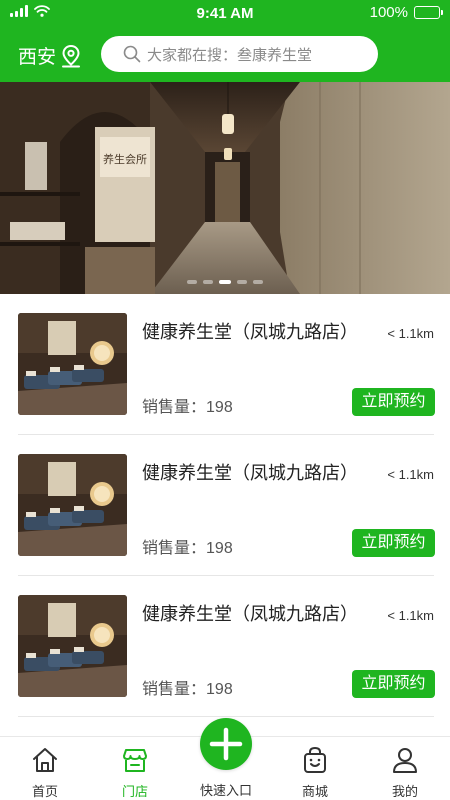 The width and height of the screenshot is (450, 800). I want to click on carousel-indicators, so click(225, 282).